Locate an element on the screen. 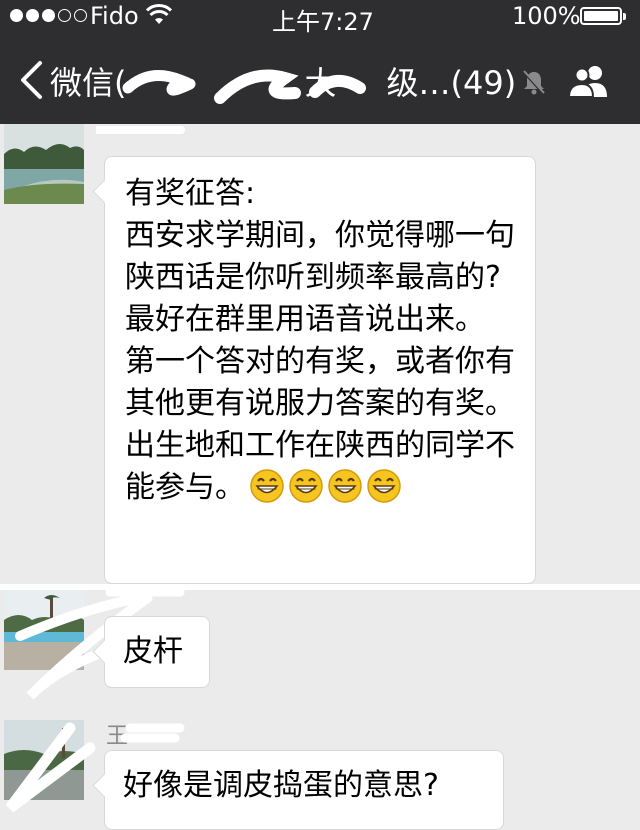  chevron-left-icon is located at coordinates (31, 80).